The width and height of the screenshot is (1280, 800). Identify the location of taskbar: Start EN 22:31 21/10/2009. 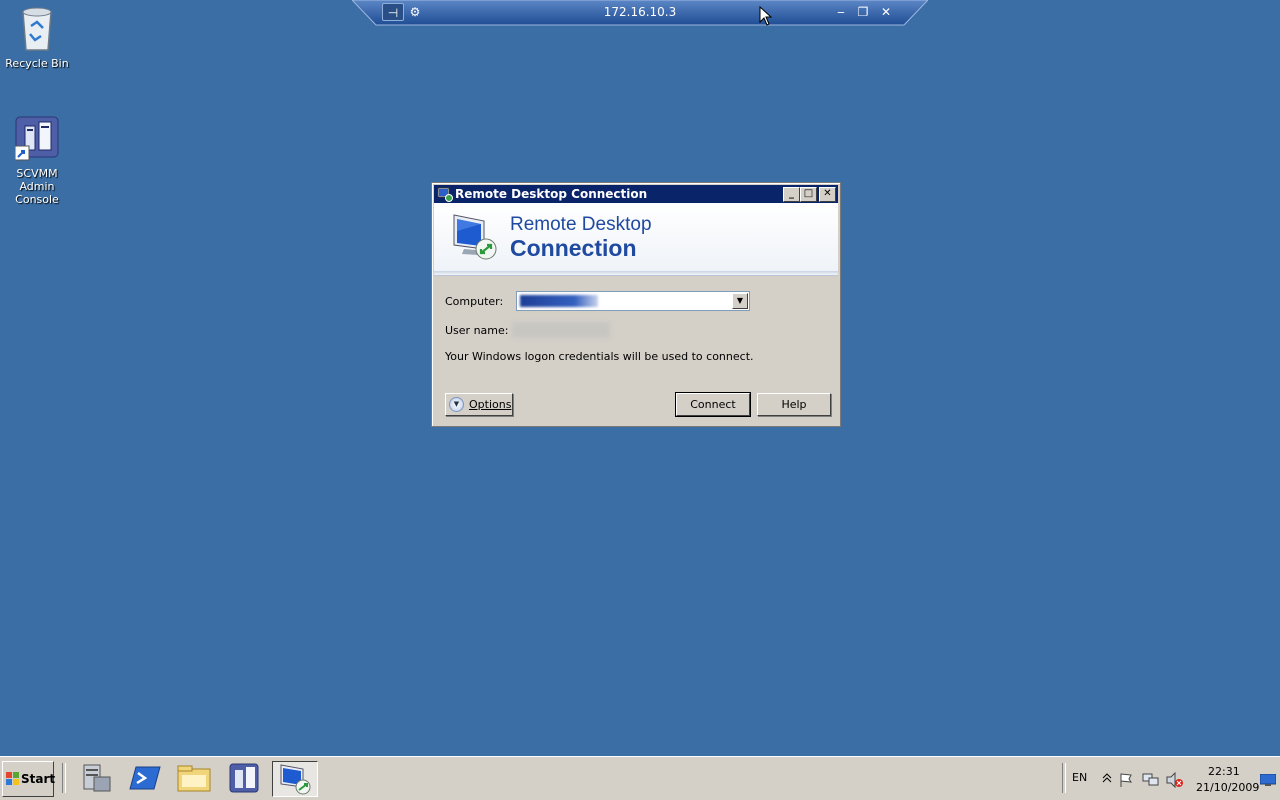
(640, 778).